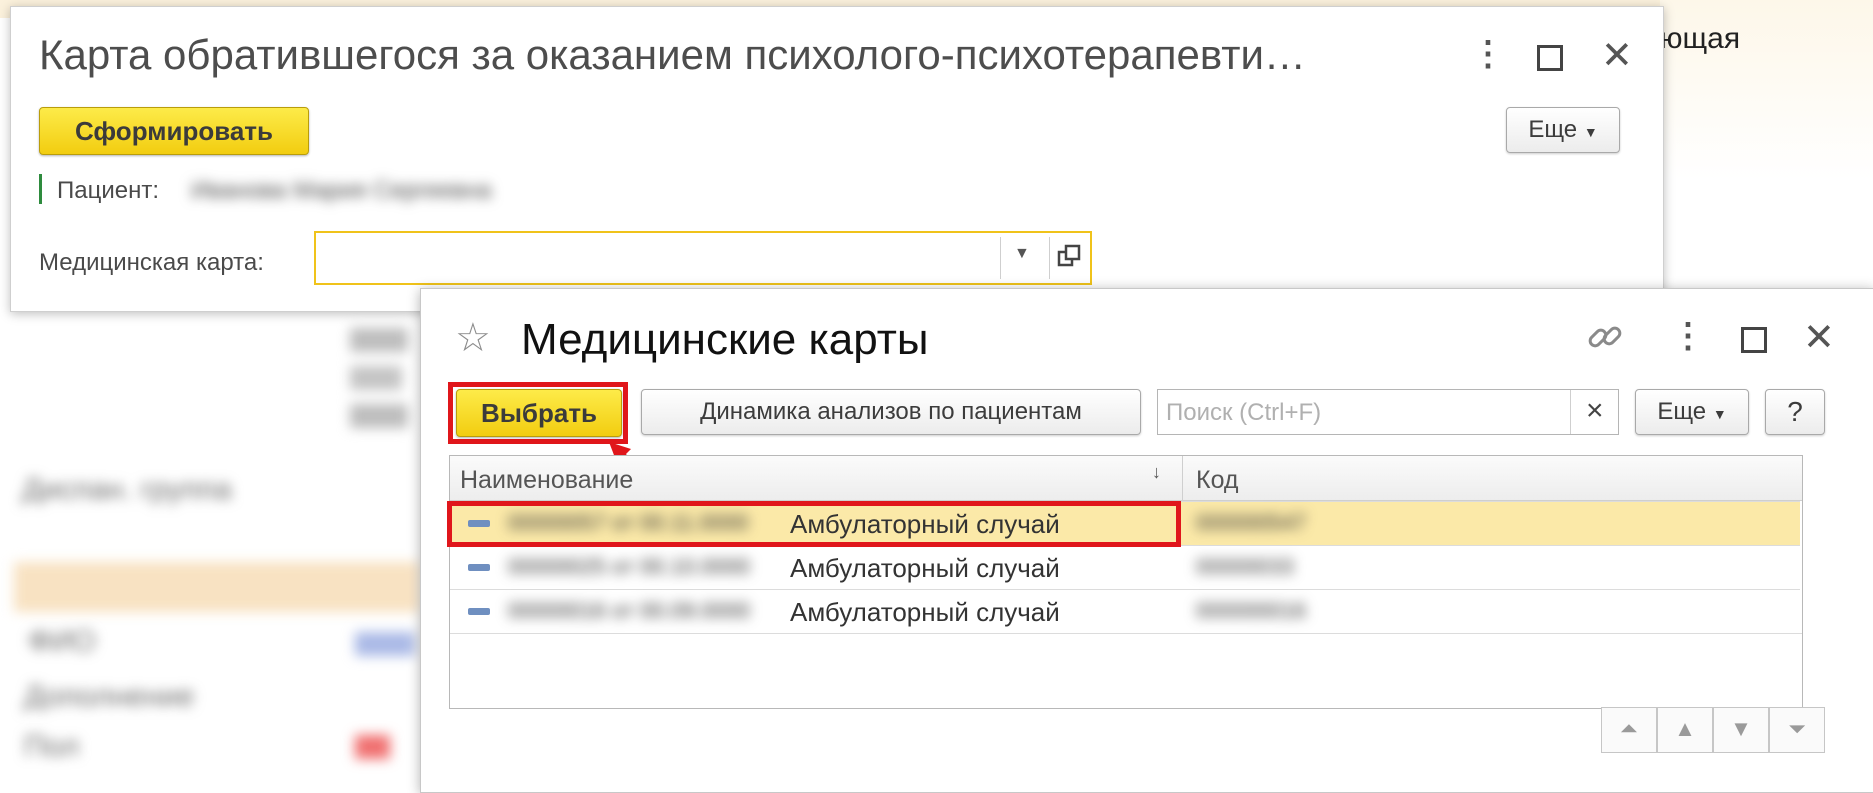  I want to click on medcard-field: ▼, so click(703, 258).